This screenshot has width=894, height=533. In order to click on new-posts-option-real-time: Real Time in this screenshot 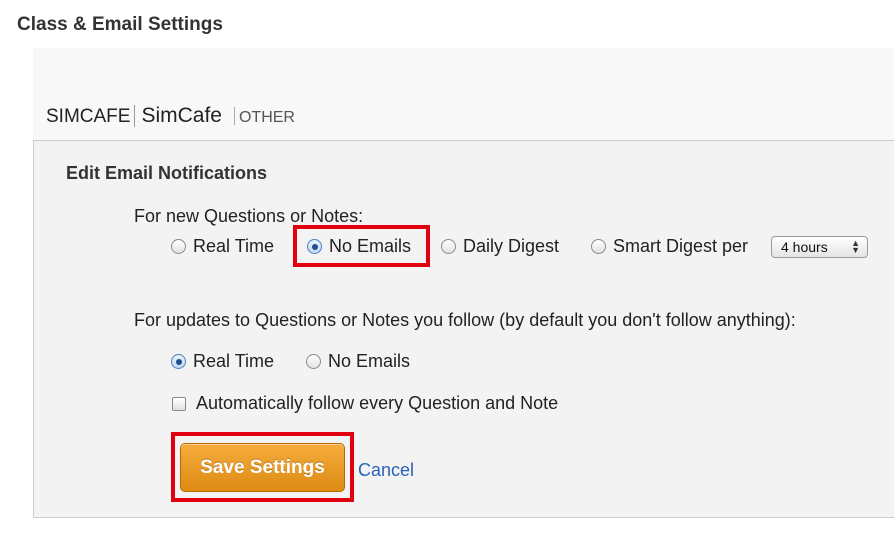, I will do `click(222, 246)`.